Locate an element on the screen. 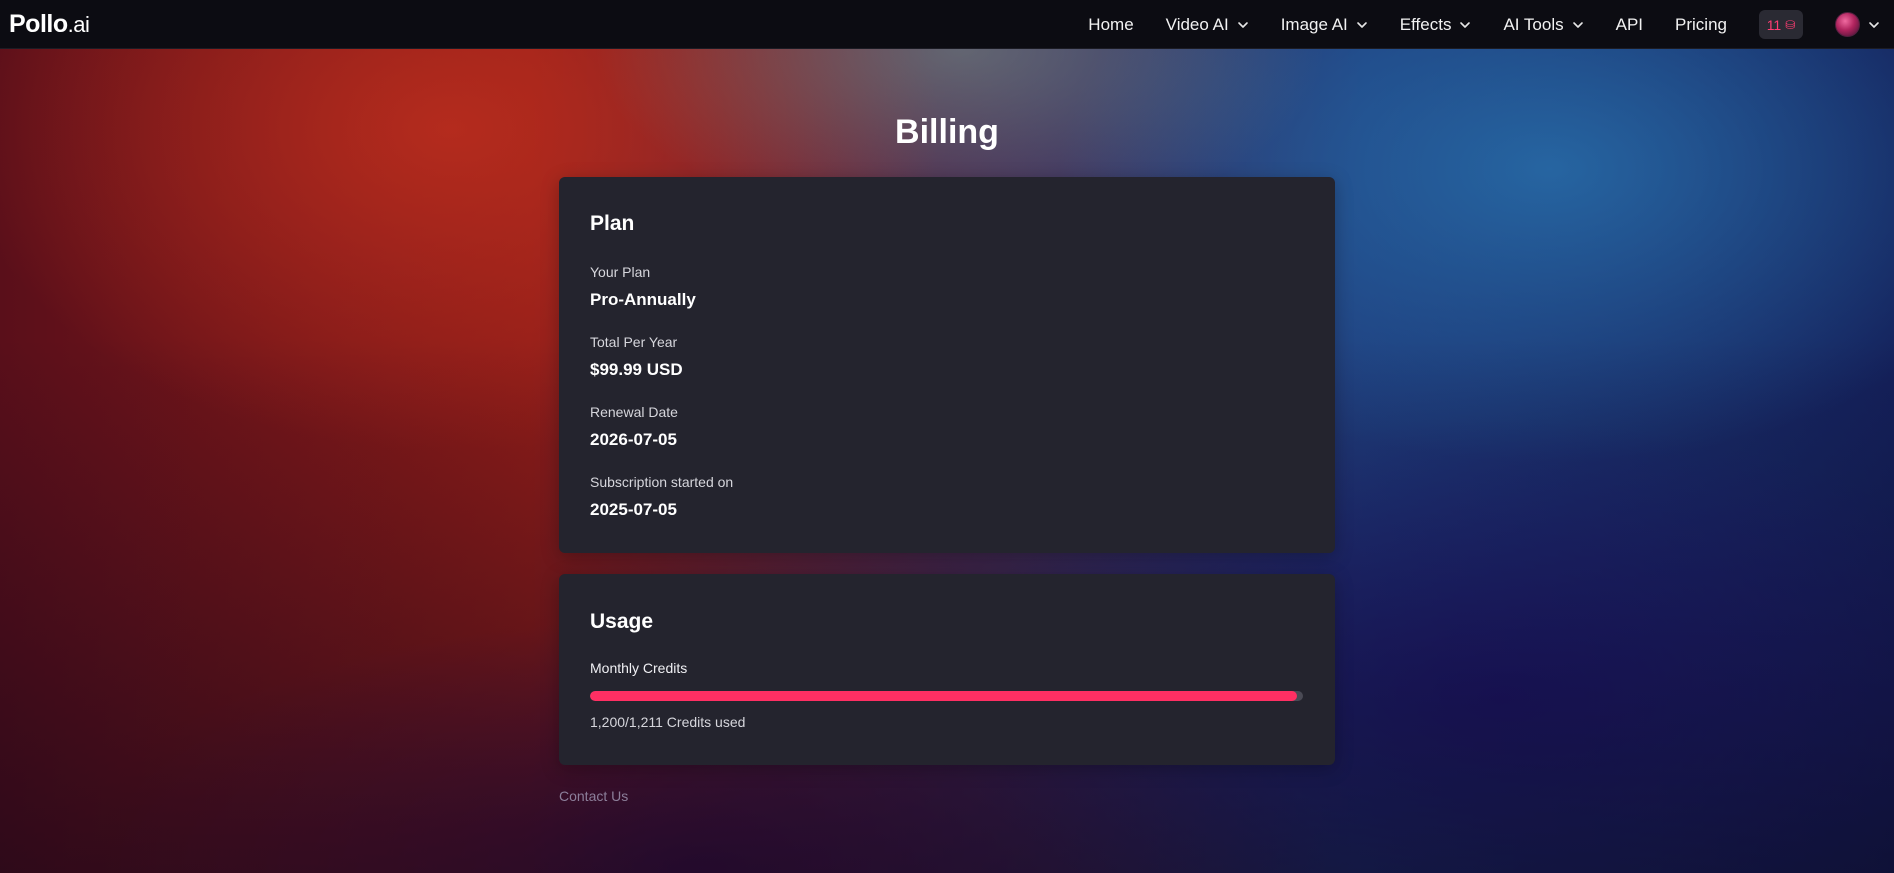 Image resolution: width=1894 pixels, height=873 pixels. renewal-date-label: Renewal Date is located at coordinates (634, 412).